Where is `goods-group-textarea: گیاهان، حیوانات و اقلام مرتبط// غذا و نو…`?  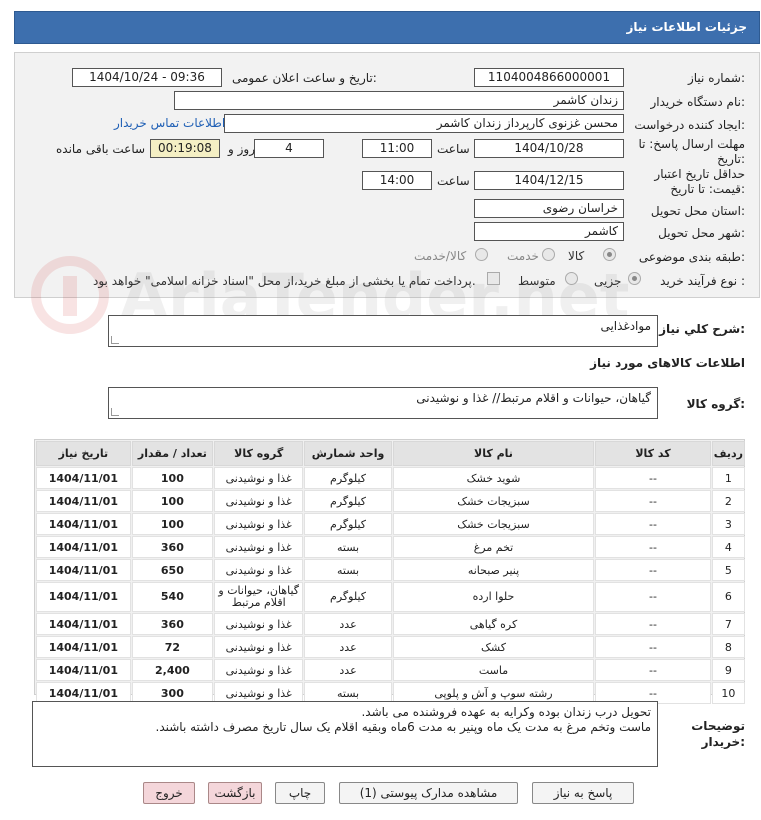
goods-group-textarea: گیاهان، حیوانات و اقلام مرتبط// غذا و نو… is located at coordinates (383, 403).